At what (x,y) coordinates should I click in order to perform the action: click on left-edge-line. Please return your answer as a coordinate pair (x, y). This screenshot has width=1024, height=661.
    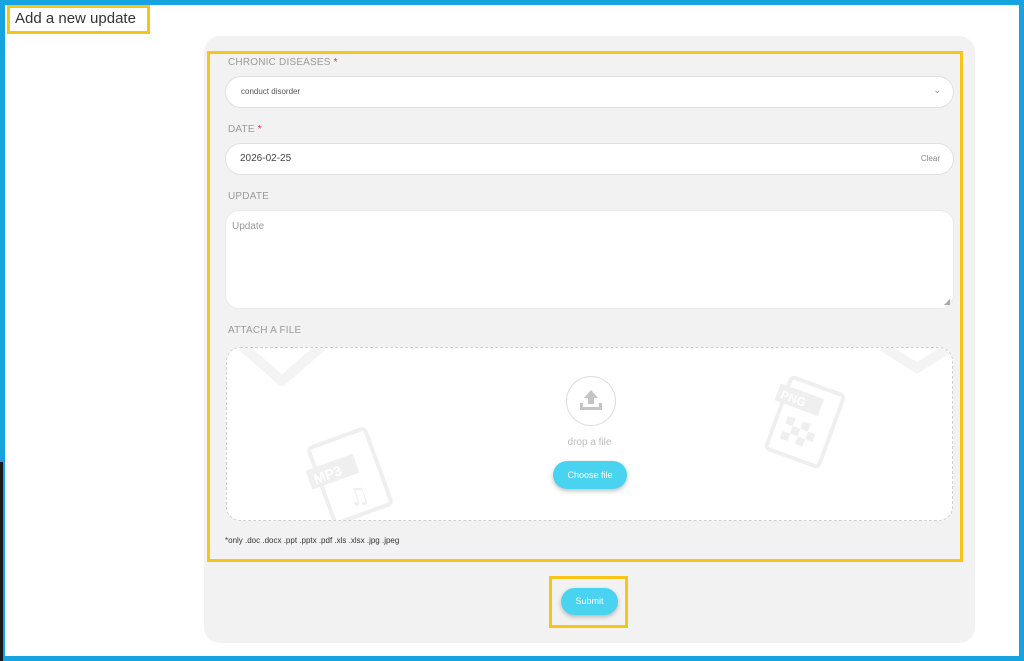
    Looking at the image, I should click on (1, 561).